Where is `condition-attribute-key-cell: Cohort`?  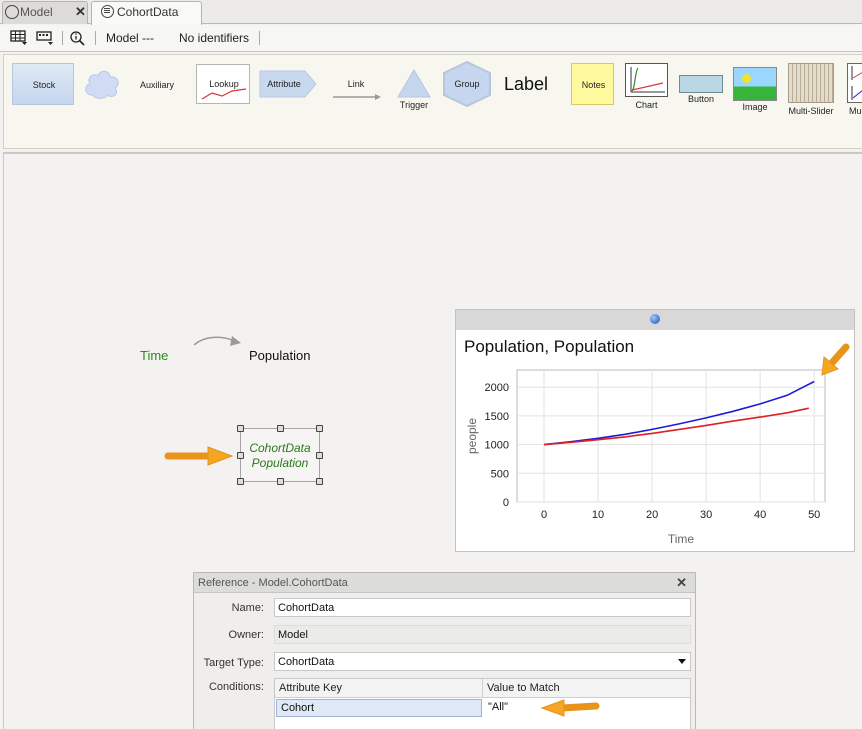 condition-attribute-key-cell: Cohort is located at coordinates (379, 708).